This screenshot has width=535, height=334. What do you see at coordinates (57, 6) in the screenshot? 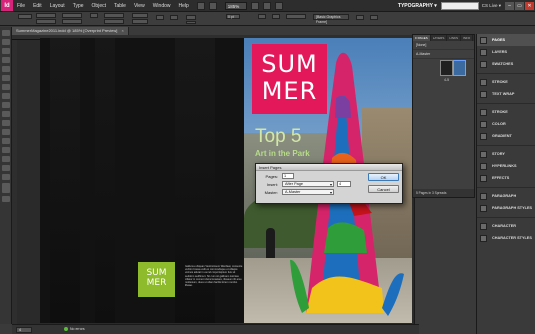
I see `menu-layout: Layout` at bounding box center [57, 6].